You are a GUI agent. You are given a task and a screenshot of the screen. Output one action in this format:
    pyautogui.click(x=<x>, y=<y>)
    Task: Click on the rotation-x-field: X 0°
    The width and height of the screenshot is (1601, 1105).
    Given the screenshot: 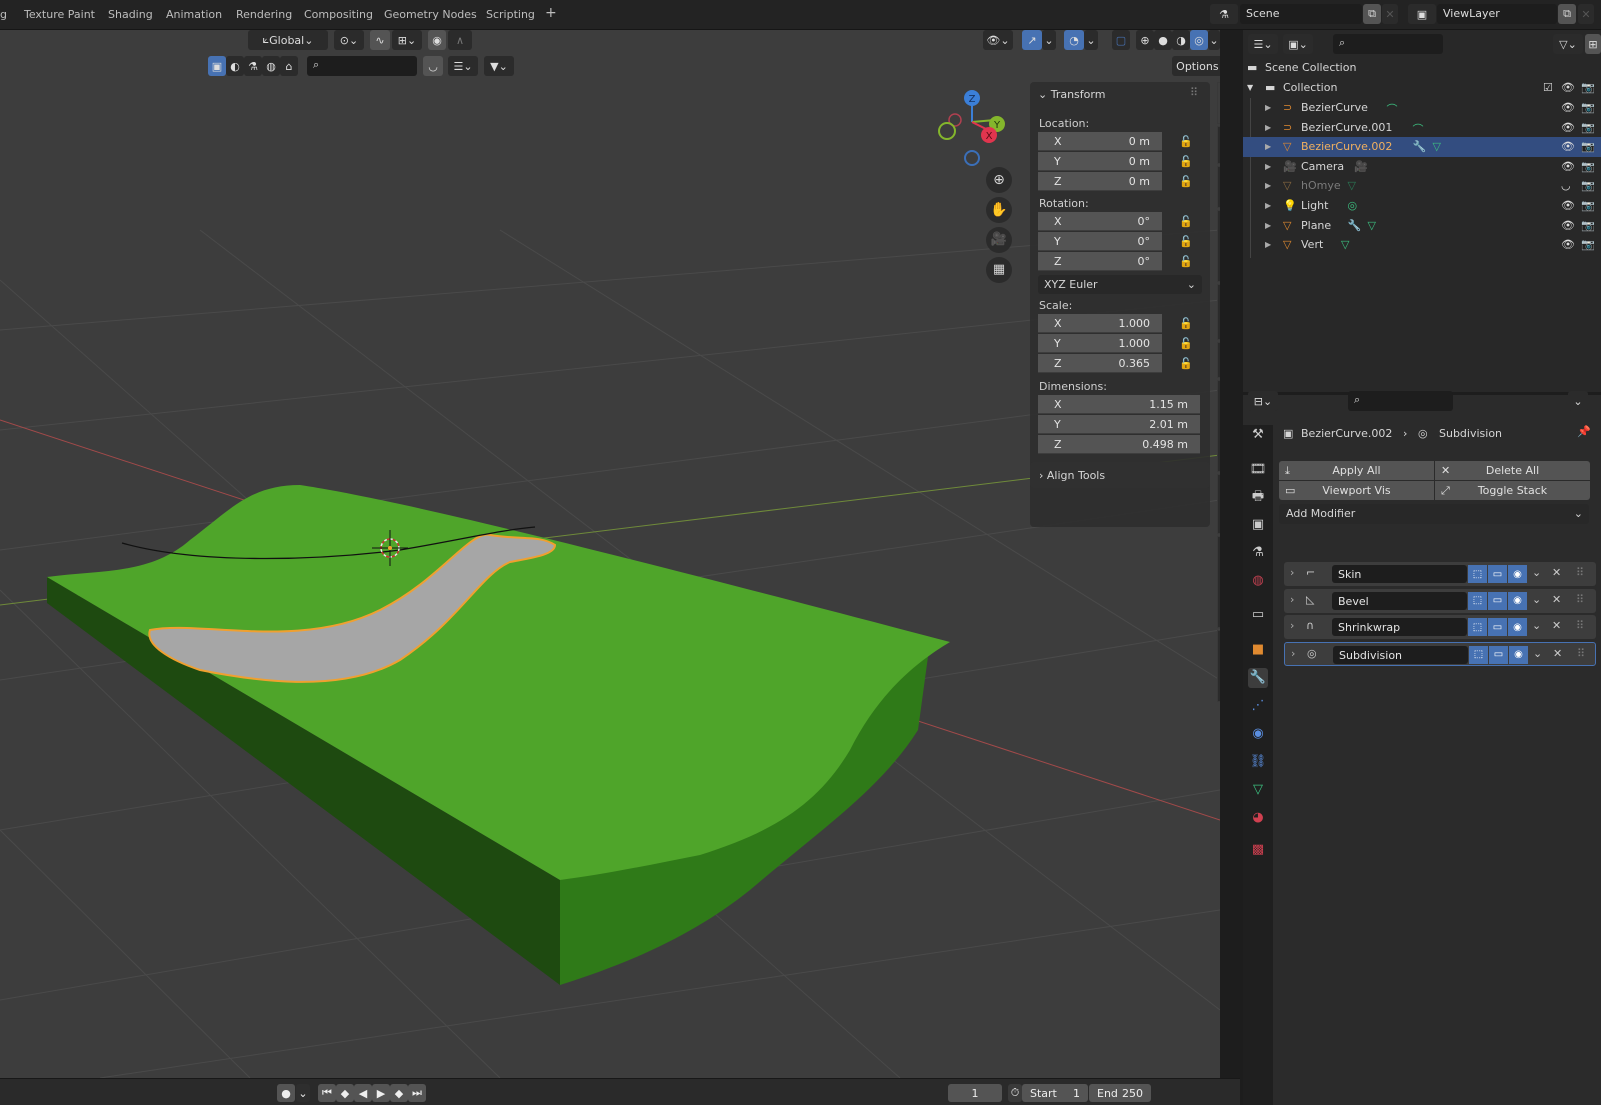 What is the action you would take?
    pyautogui.click(x=1100, y=221)
    